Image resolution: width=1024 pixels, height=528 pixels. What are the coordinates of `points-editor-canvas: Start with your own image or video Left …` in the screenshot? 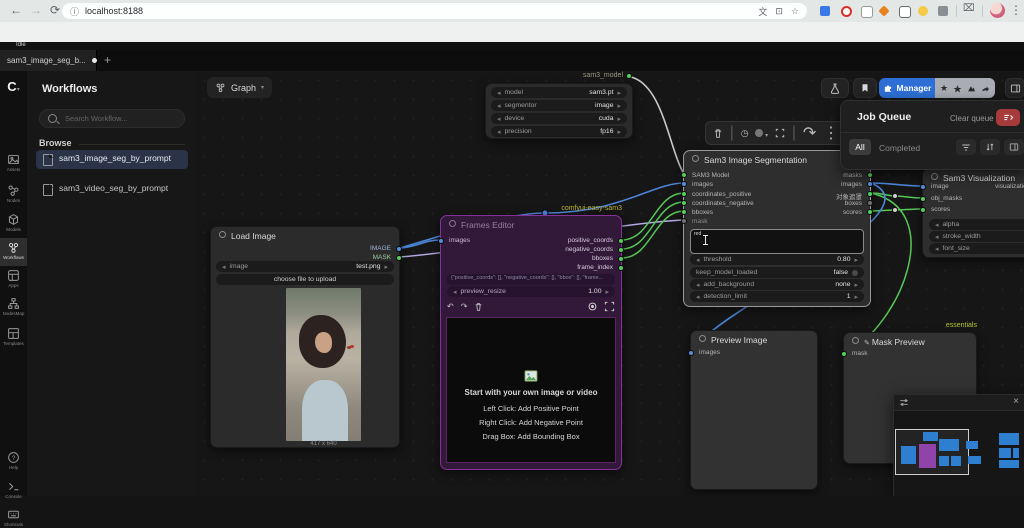 It's located at (531, 390).